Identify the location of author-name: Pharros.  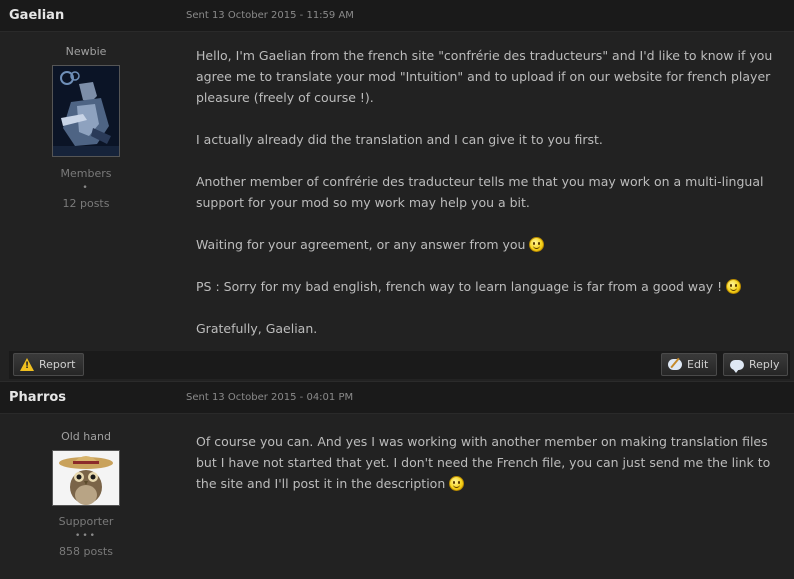
(37, 397).